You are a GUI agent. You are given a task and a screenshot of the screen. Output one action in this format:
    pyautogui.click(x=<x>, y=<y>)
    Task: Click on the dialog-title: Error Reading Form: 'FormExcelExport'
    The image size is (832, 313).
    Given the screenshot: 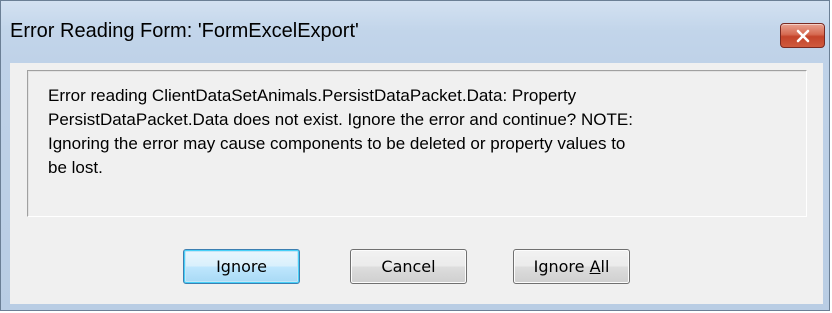 What is the action you would take?
    pyautogui.click(x=184, y=31)
    